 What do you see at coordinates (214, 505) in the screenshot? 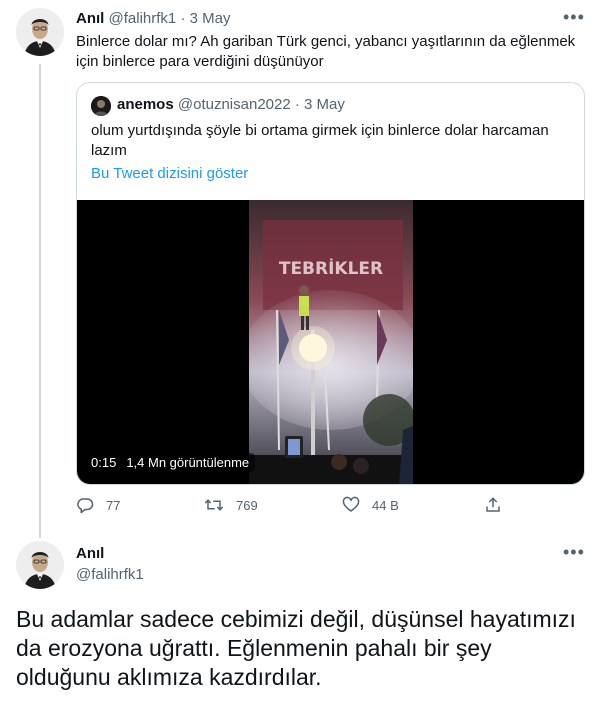
I see `retweet-icon` at bounding box center [214, 505].